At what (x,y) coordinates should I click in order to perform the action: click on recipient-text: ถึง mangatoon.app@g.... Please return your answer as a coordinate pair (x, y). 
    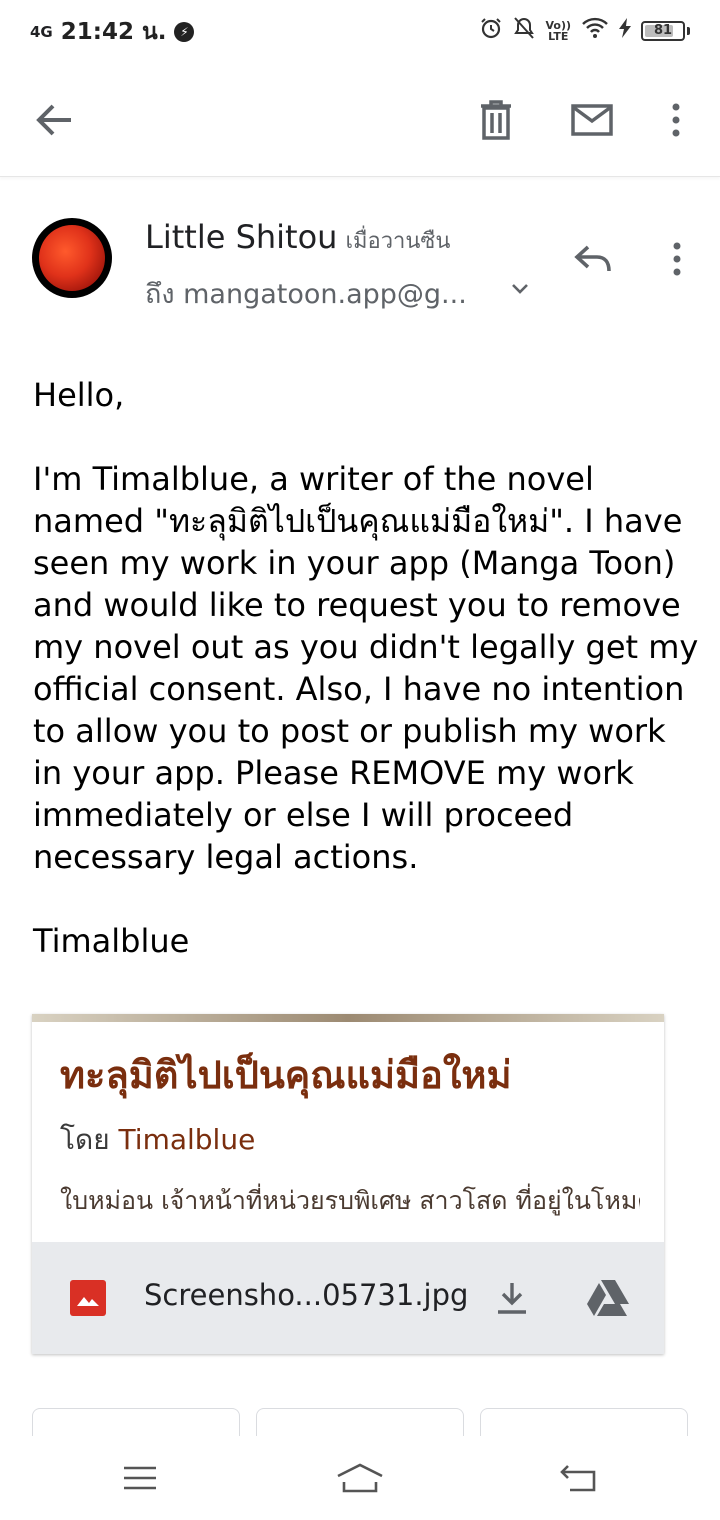
    Looking at the image, I should click on (306, 294).